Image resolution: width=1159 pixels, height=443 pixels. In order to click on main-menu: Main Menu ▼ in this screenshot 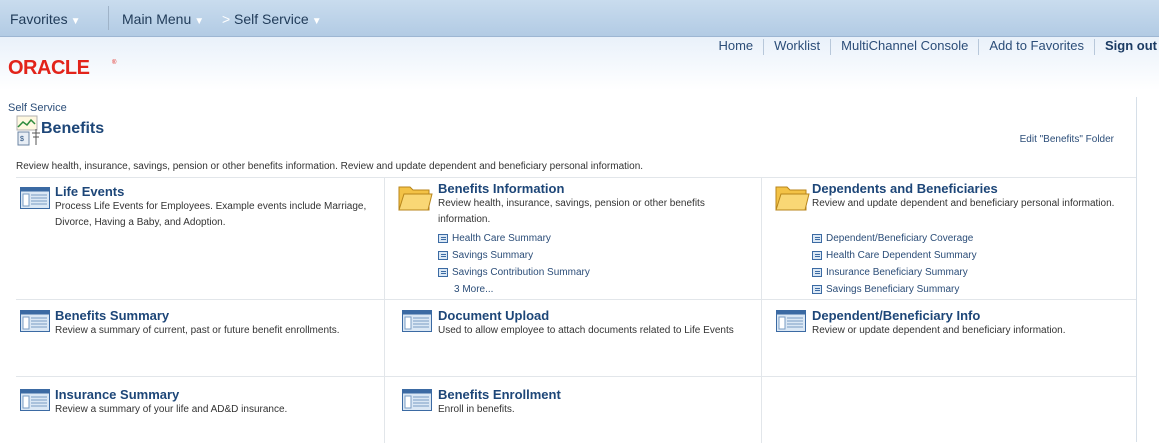, I will do `click(163, 19)`.